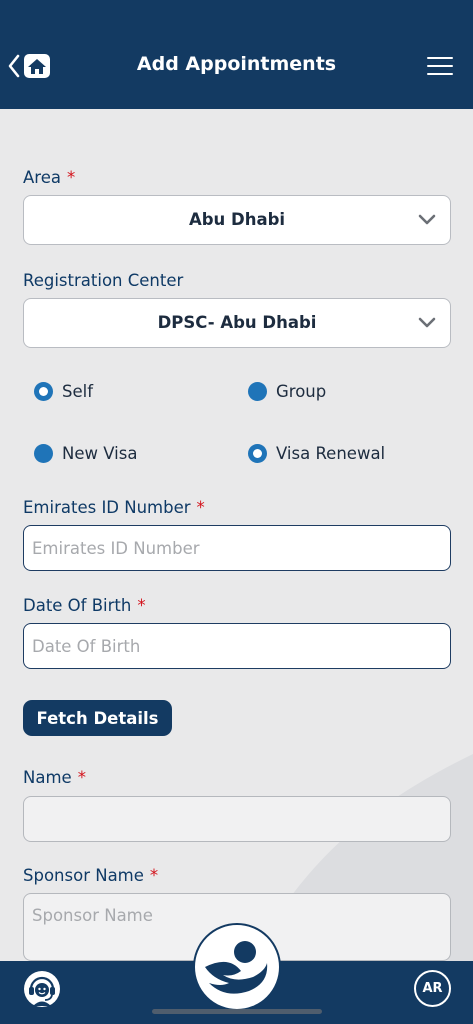 This screenshot has width=473, height=1024. Describe the element at coordinates (47, 777) in the screenshot. I see `name-label-text: Name` at that location.